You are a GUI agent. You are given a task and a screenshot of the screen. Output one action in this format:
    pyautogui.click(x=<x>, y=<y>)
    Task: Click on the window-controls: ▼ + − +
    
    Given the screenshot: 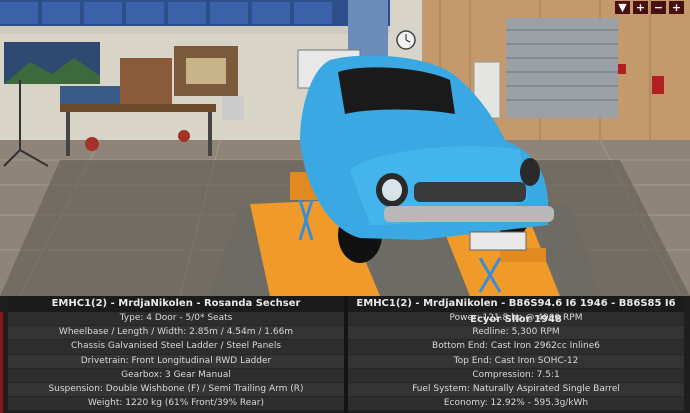 What is the action you would take?
    pyautogui.click(x=649, y=7)
    